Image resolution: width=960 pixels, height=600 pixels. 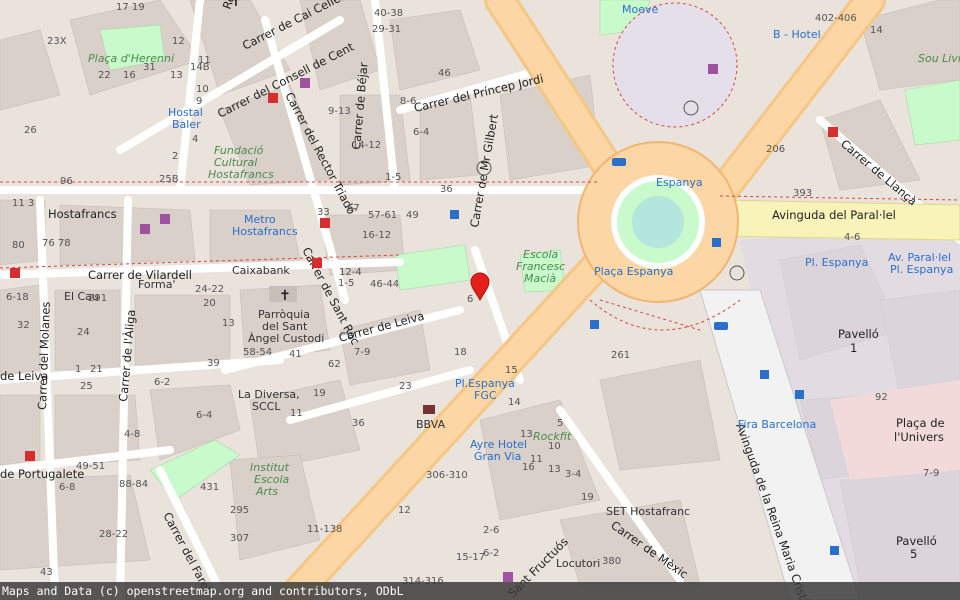 What do you see at coordinates (939, 58) in the screenshot?
I see `place-sou-livre: Sou Livre` at bounding box center [939, 58].